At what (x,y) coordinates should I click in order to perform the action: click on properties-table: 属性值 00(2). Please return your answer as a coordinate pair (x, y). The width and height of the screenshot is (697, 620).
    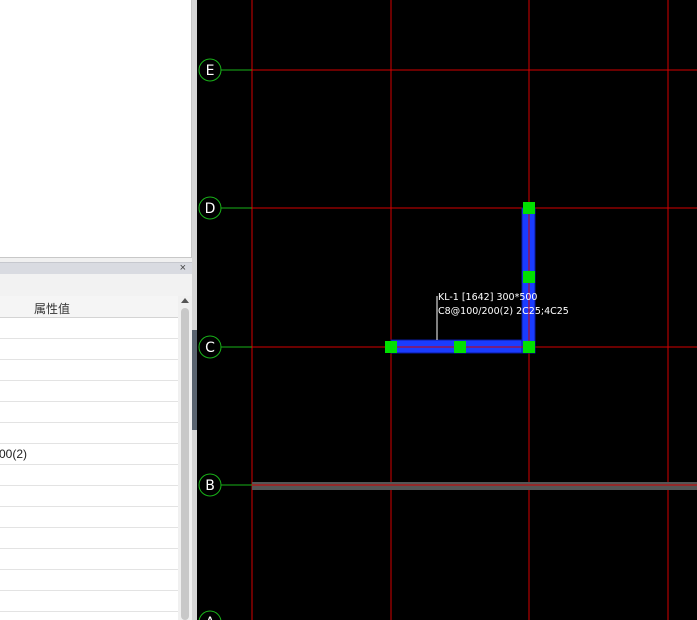
    Looking at the image, I should click on (89, 458).